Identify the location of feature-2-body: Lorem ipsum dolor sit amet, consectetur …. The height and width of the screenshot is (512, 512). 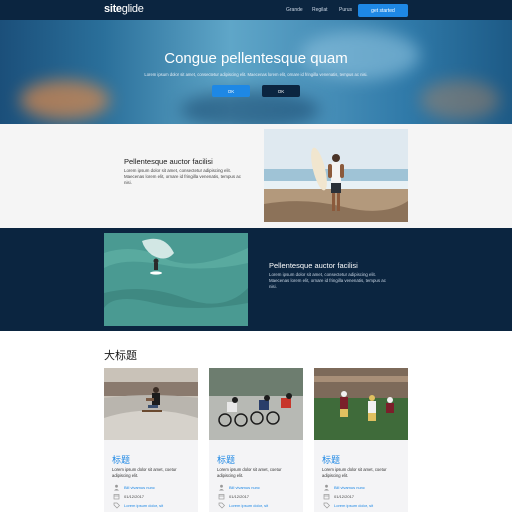
(327, 280).